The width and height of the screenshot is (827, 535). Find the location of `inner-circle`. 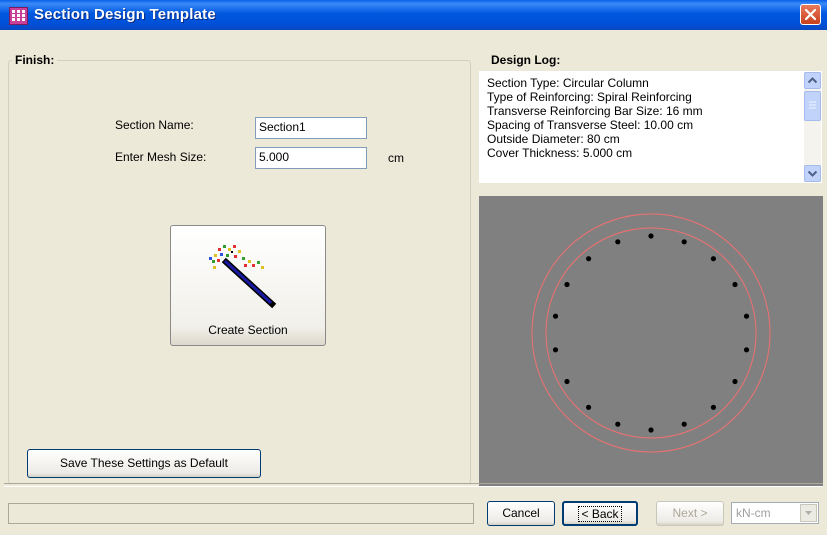

inner-circle is located at coordinates (651, 333).